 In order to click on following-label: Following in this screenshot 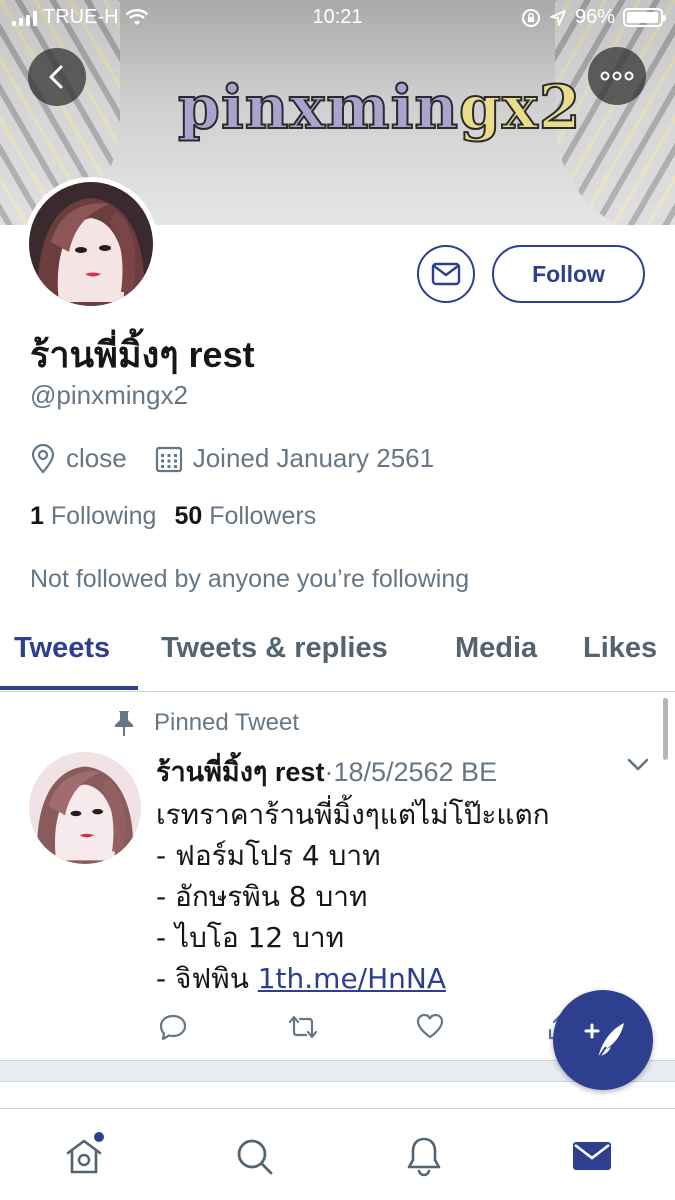, I will do `click(103, 516)`.